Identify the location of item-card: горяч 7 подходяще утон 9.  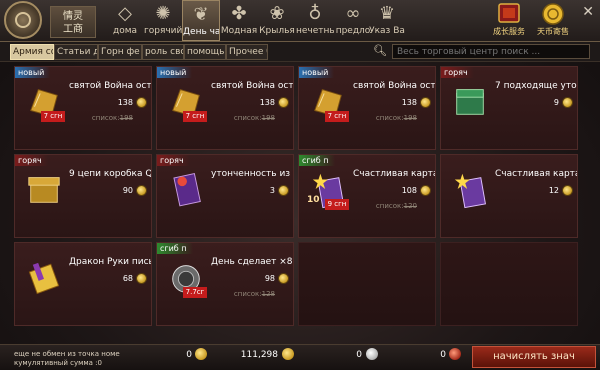
(509, 108).